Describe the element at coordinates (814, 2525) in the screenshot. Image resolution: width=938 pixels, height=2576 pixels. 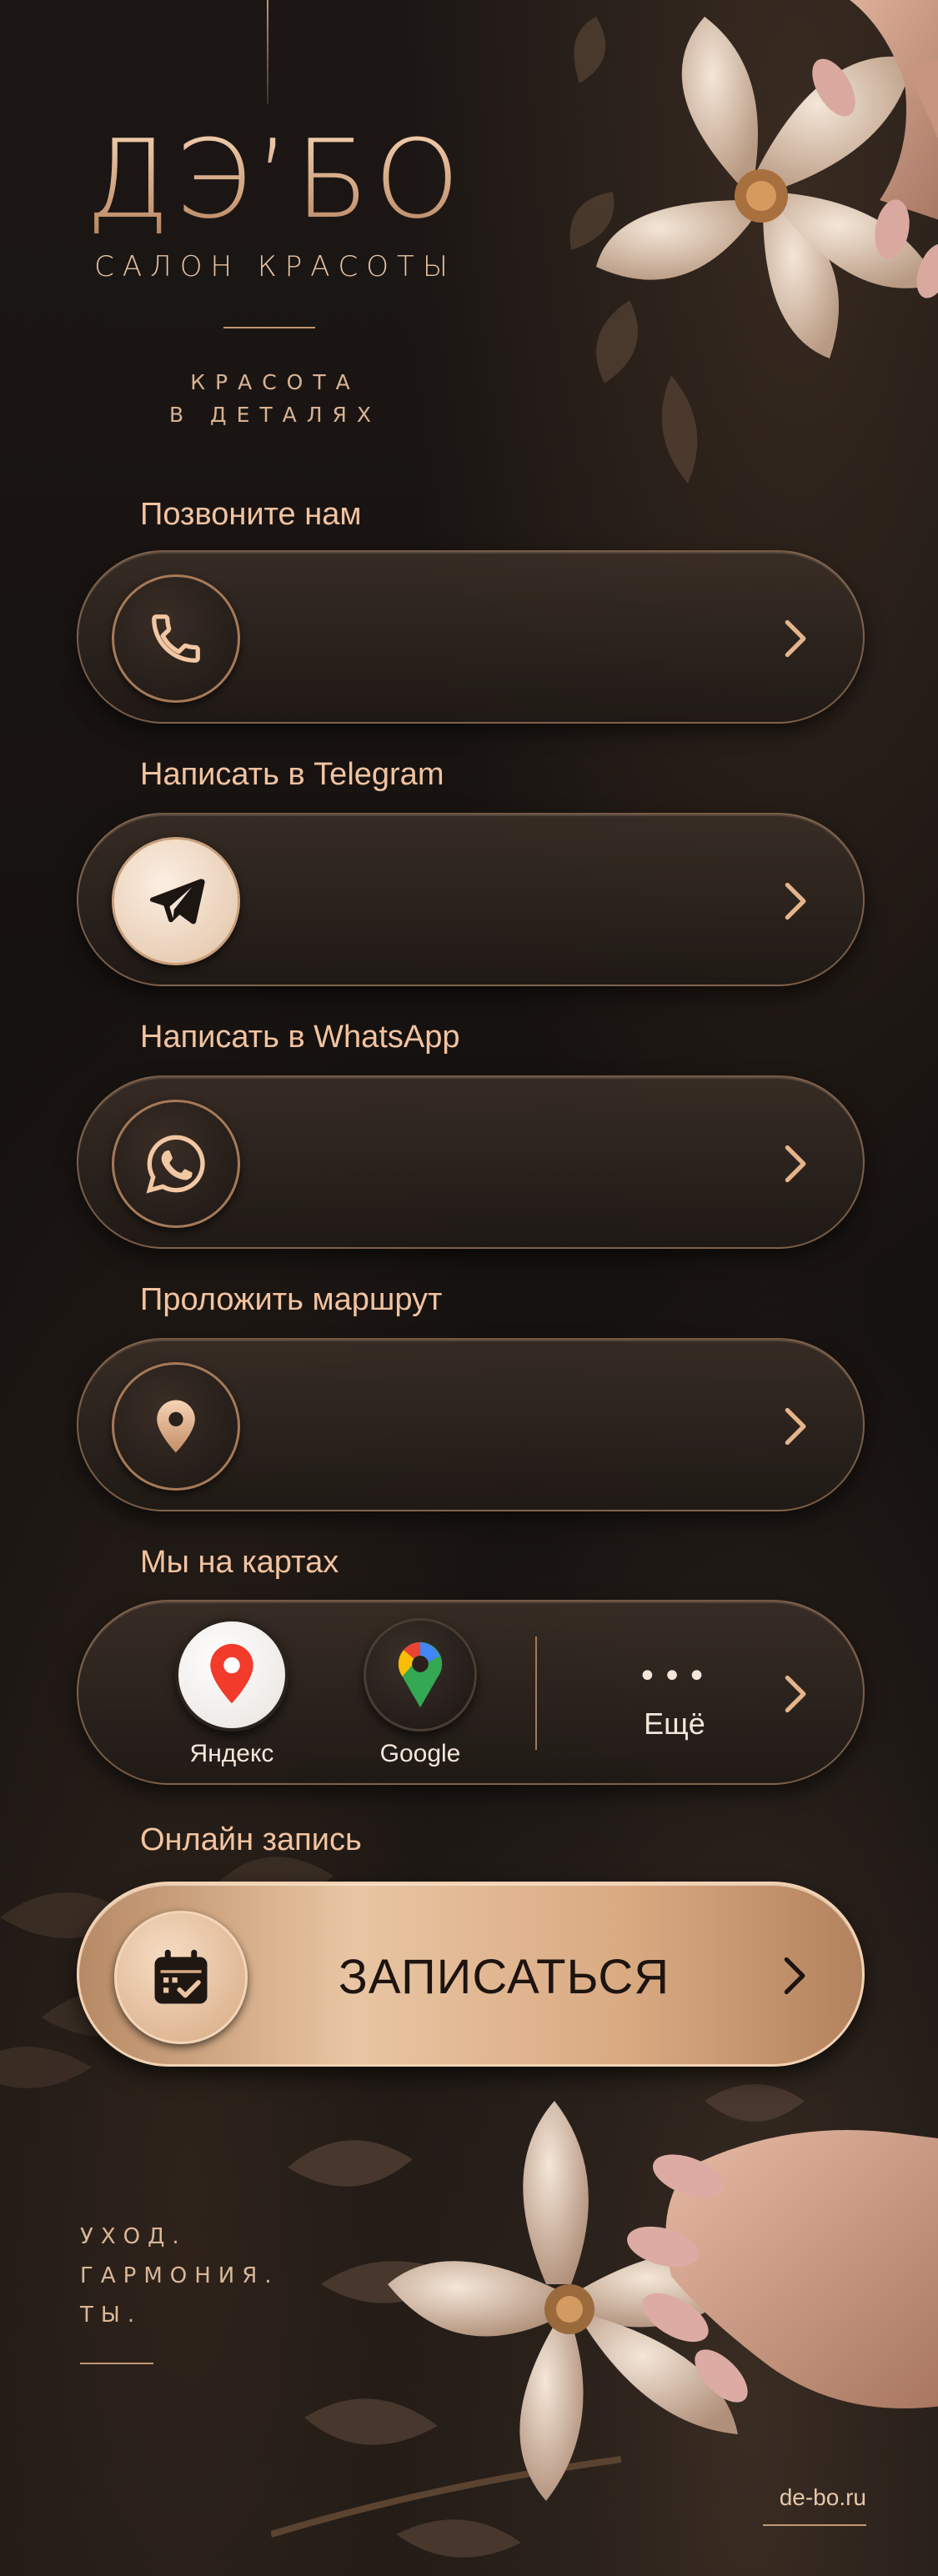
I see `website-underline` at that location.